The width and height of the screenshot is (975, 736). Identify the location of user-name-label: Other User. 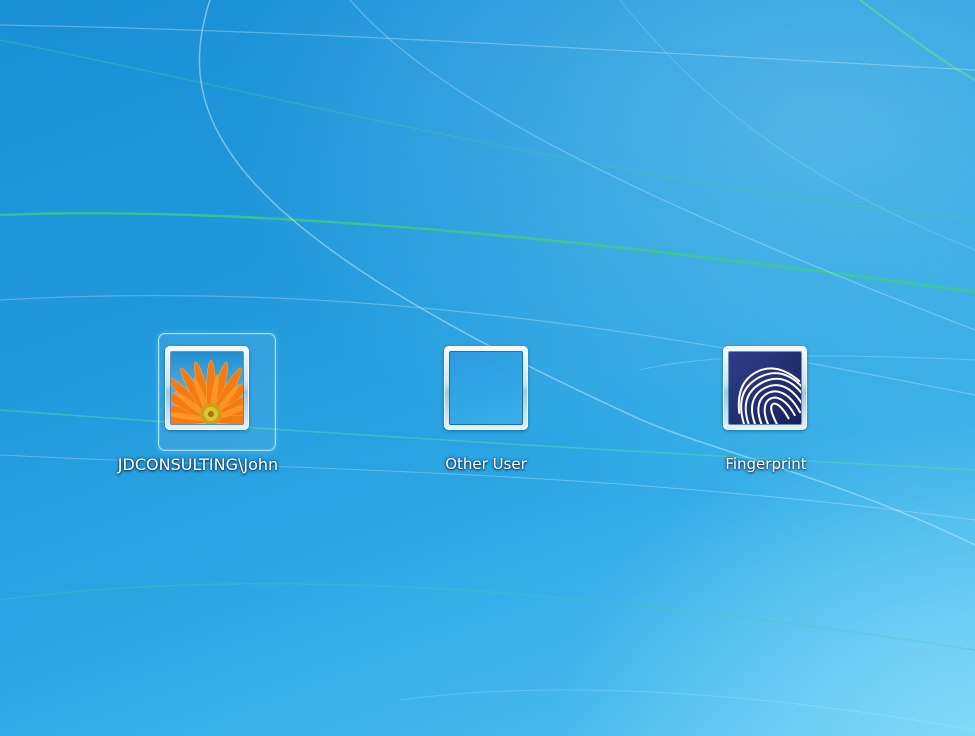
(486, 464).